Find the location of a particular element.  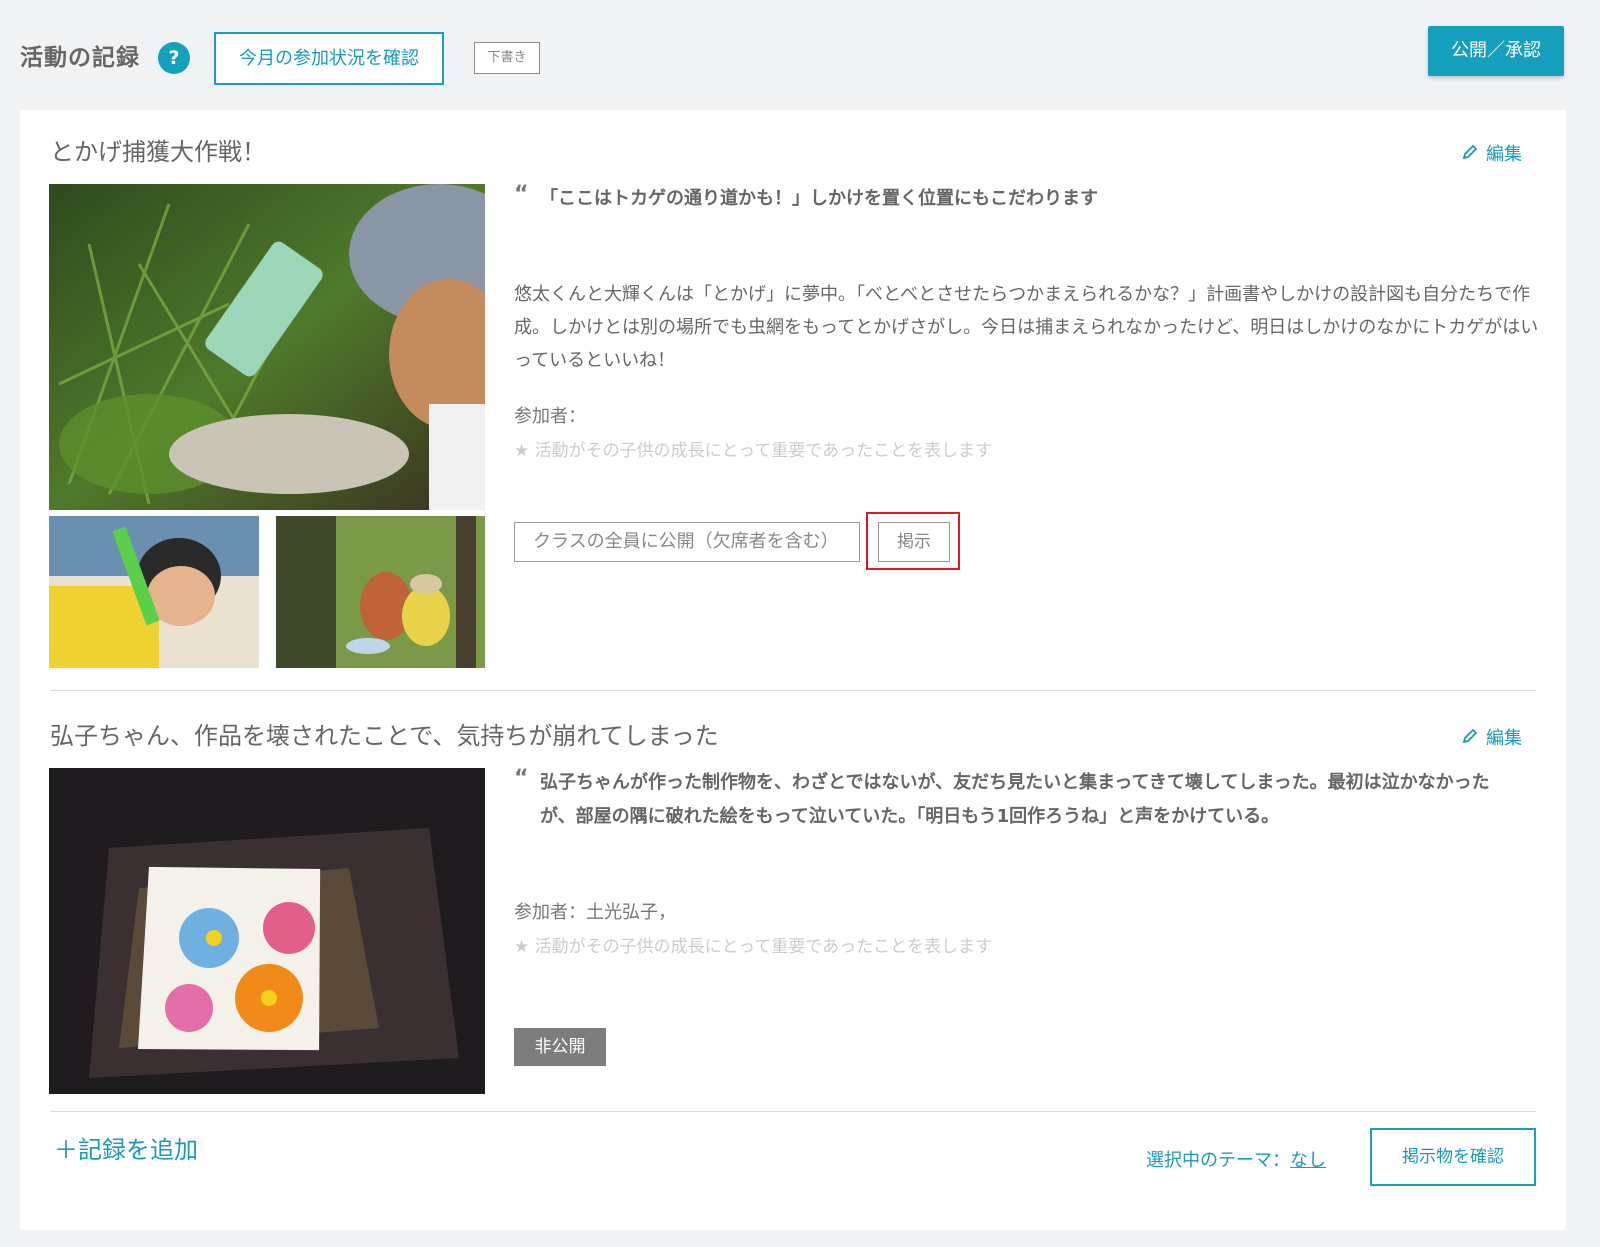

add-record-link: ＋記録を追加 is located at coordinates (126, 1147).